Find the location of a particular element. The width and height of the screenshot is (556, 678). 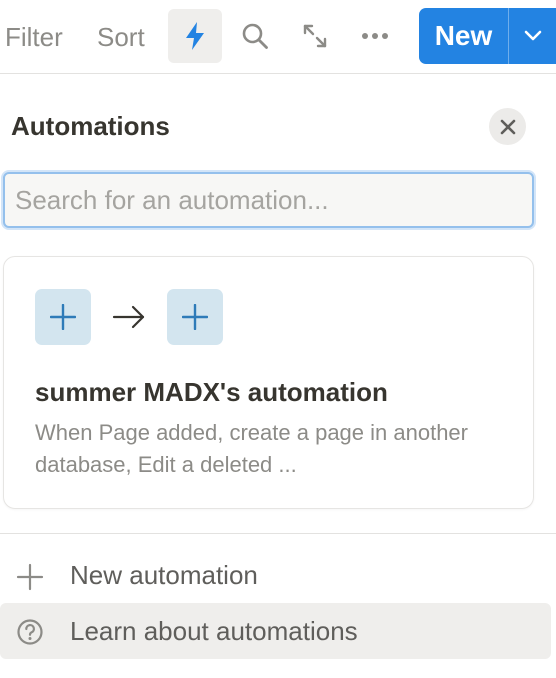

trigger-add-button is located at coordinates (63, 317).